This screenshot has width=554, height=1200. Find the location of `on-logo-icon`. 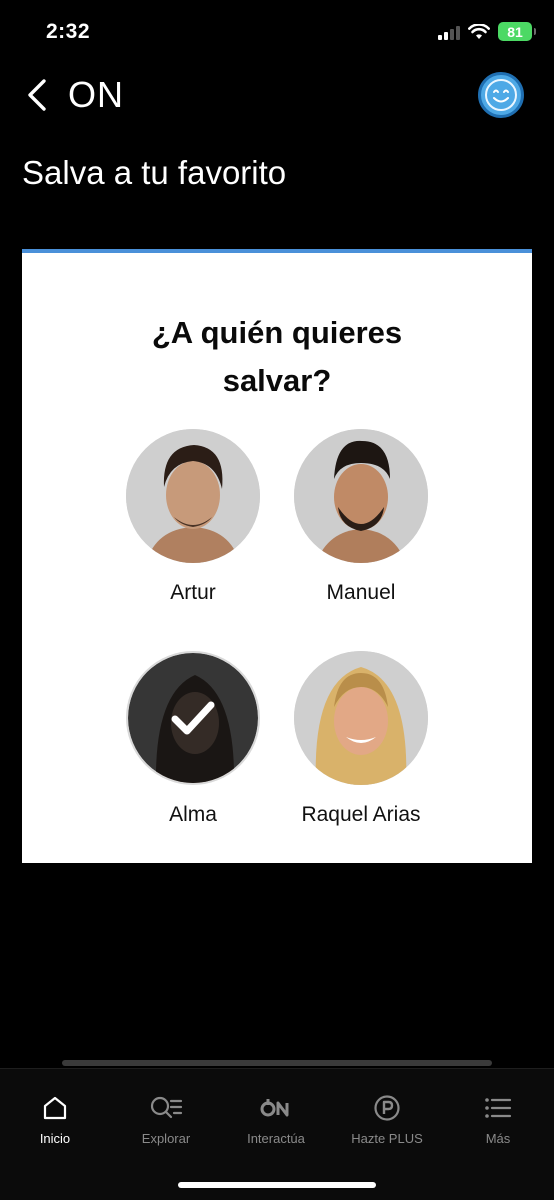

on-logo-icon is located at coordinates (274, 1108).